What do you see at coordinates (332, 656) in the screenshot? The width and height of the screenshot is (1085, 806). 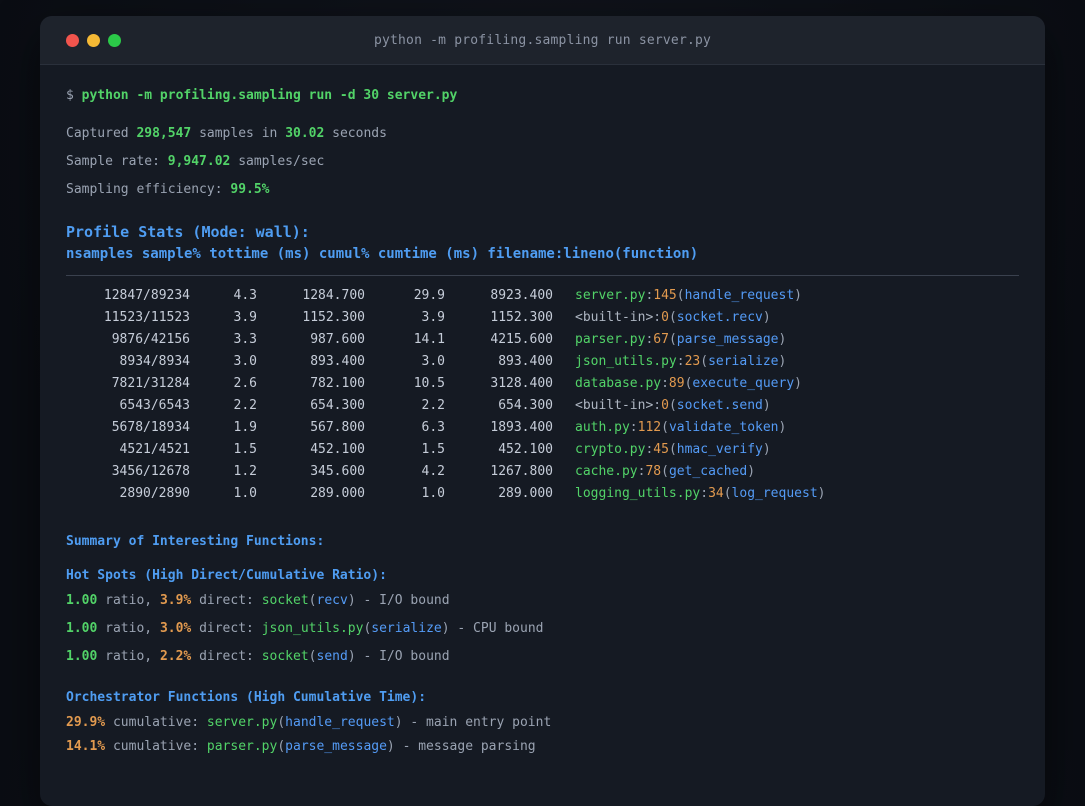 I see `hotspot-func: send` at bounding box center [332, 656].